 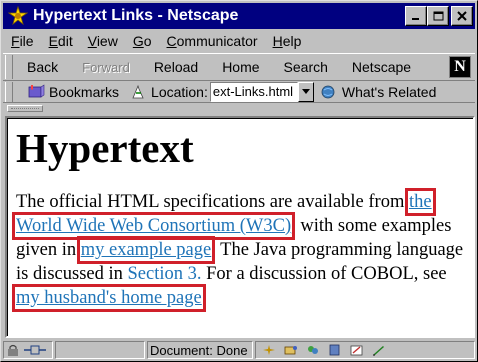 I want to click on menu-file: File, so click(x=22, y=41).